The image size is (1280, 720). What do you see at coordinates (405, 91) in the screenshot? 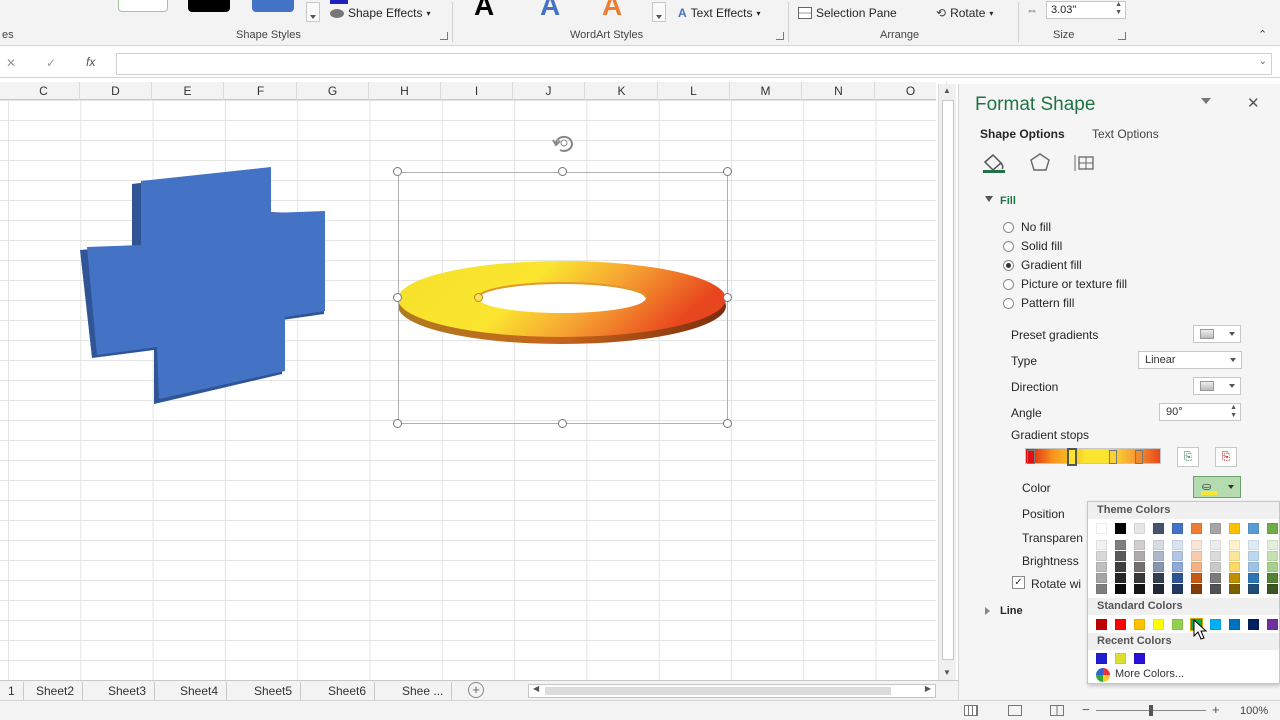
I see `column-header: H` at bounding box center [405, 91].